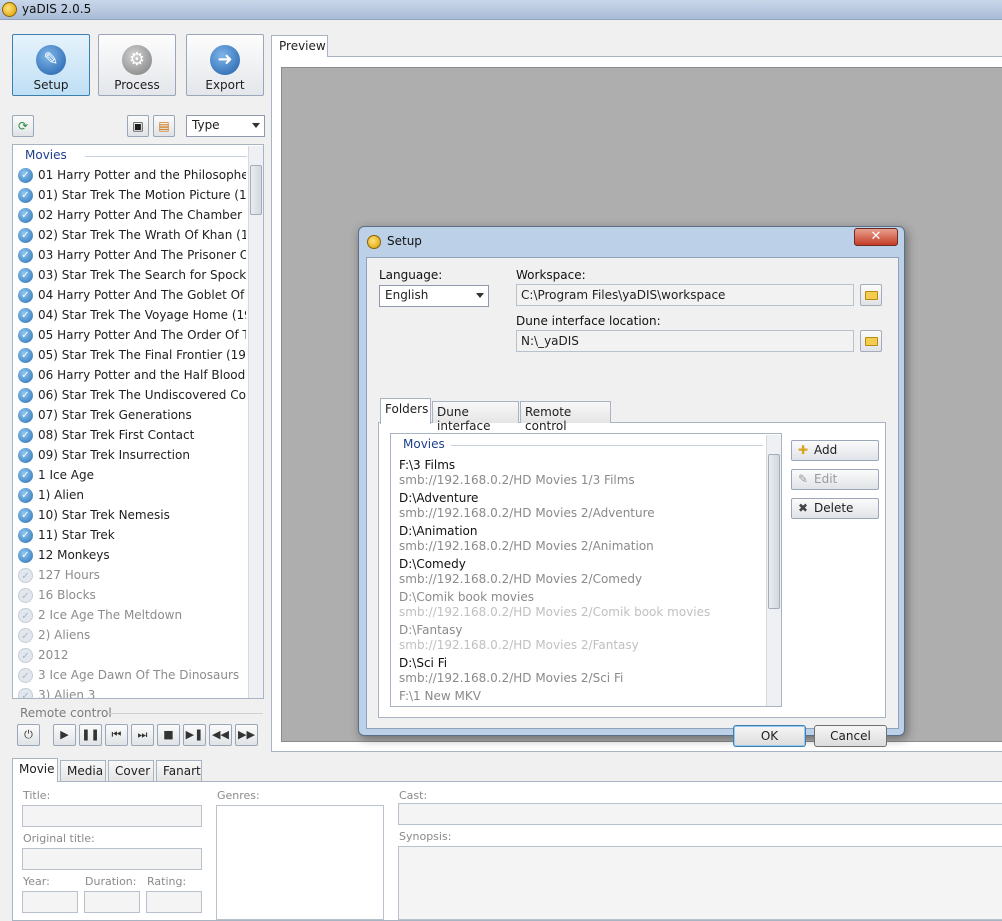  What do you see at coordinates (256, 190) in the screenshot?
I see `movie-list-scroll-thumb` at bounding box center [256, 190].